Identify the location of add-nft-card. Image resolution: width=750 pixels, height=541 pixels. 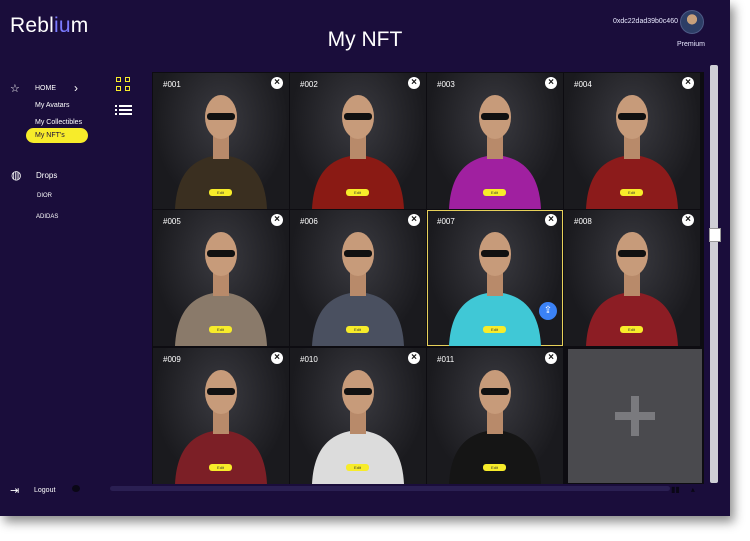
(635, 416).